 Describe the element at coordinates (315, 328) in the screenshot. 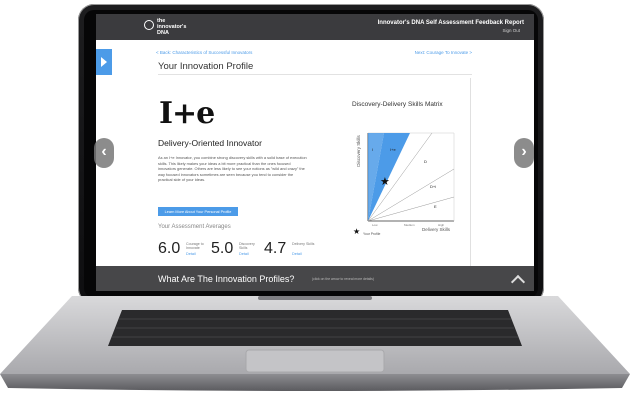

I see `keyboard` at that location.